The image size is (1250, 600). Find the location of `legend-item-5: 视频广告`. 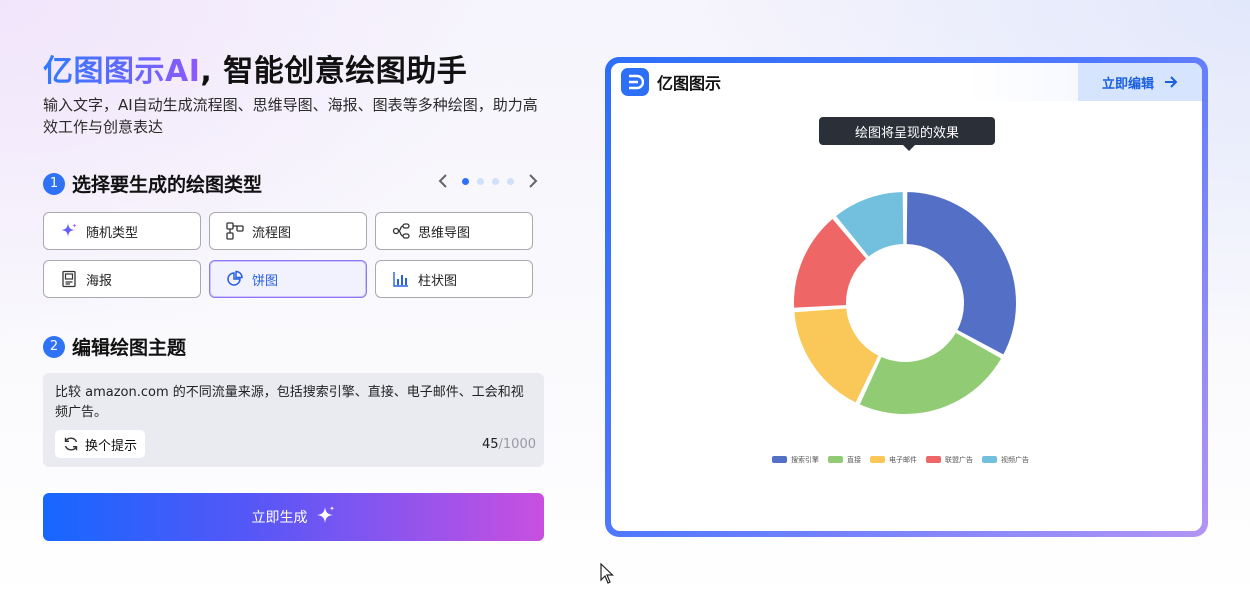

legend-item-5: 视频广告 is located at coordinates (1005, 459).